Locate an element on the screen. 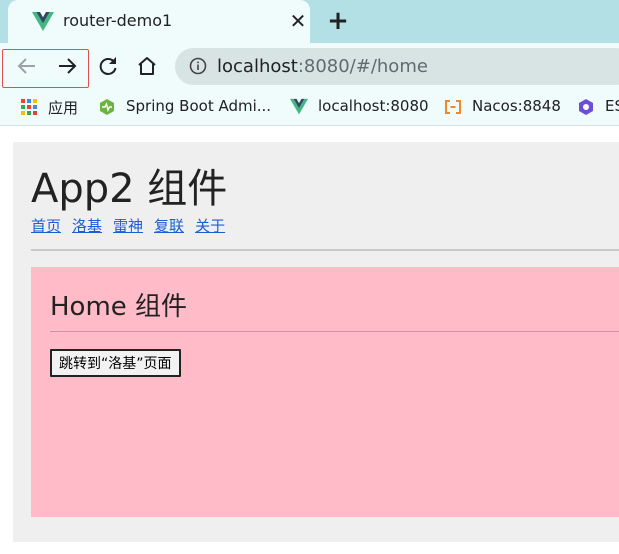  url-host: localhost is located at coordinates (257, 66).